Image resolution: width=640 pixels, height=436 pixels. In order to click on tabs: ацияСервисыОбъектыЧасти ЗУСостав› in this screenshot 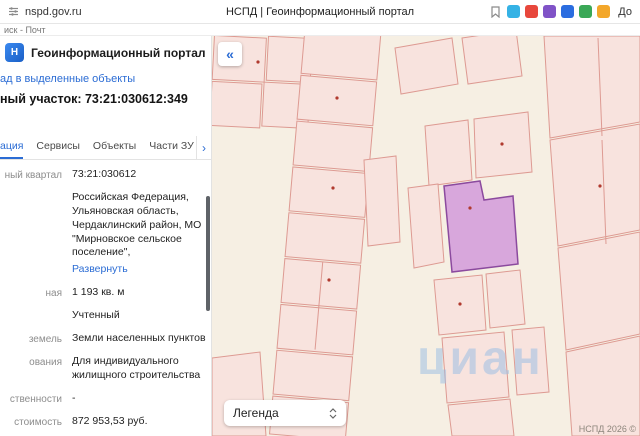, I will do `click(105, 148)`.